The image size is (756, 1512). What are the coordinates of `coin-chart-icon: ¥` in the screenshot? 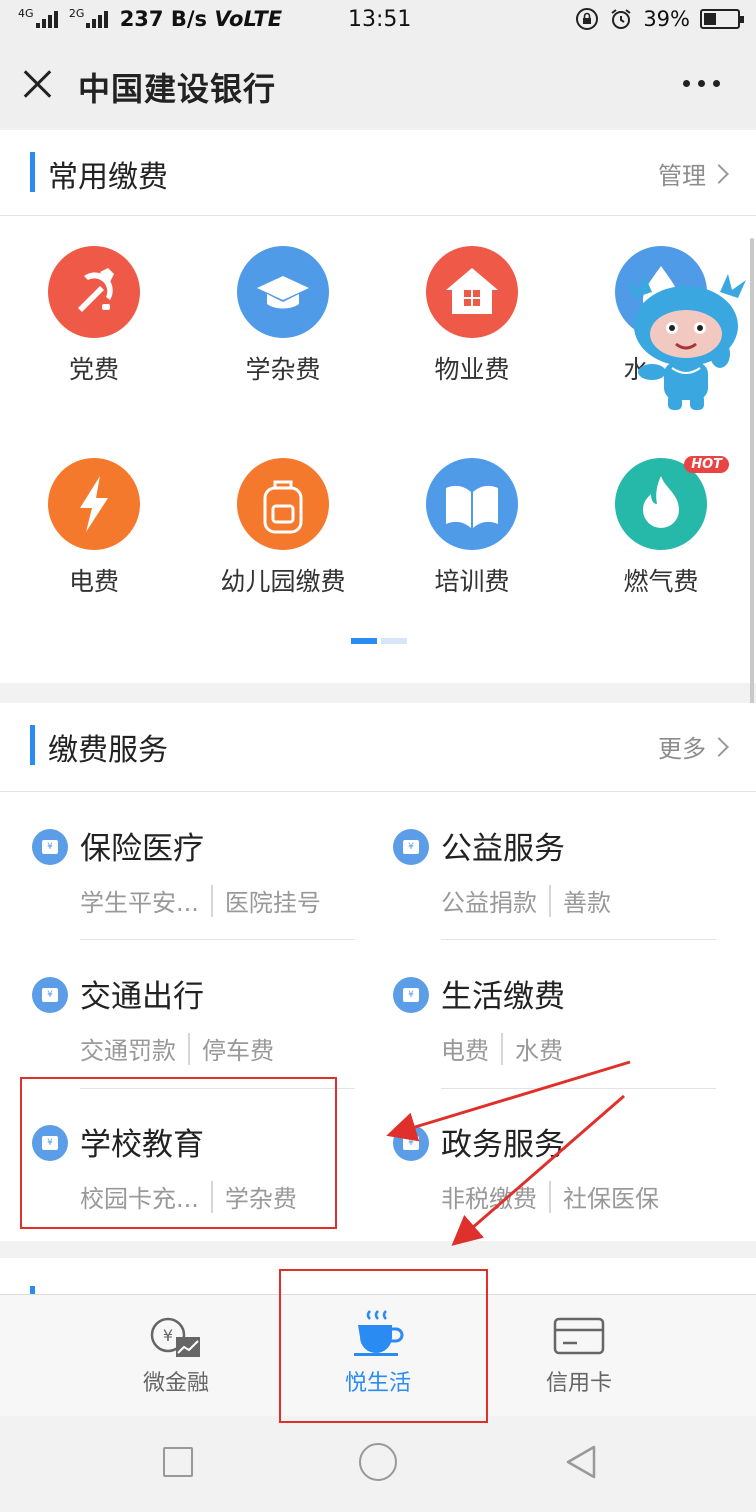 It's located at (175, 1337).